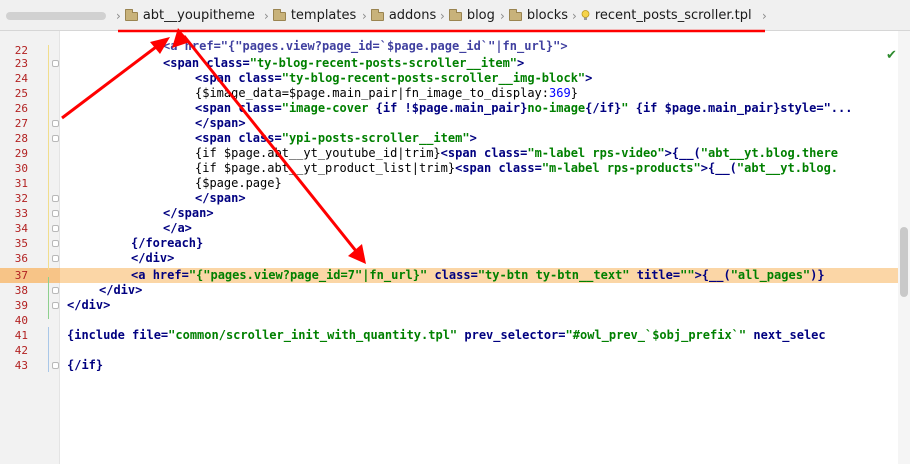  What do you see at coordinates (655, 275) in the screenshot?
I see `code-token: title=` at bounding box center [655, 275].